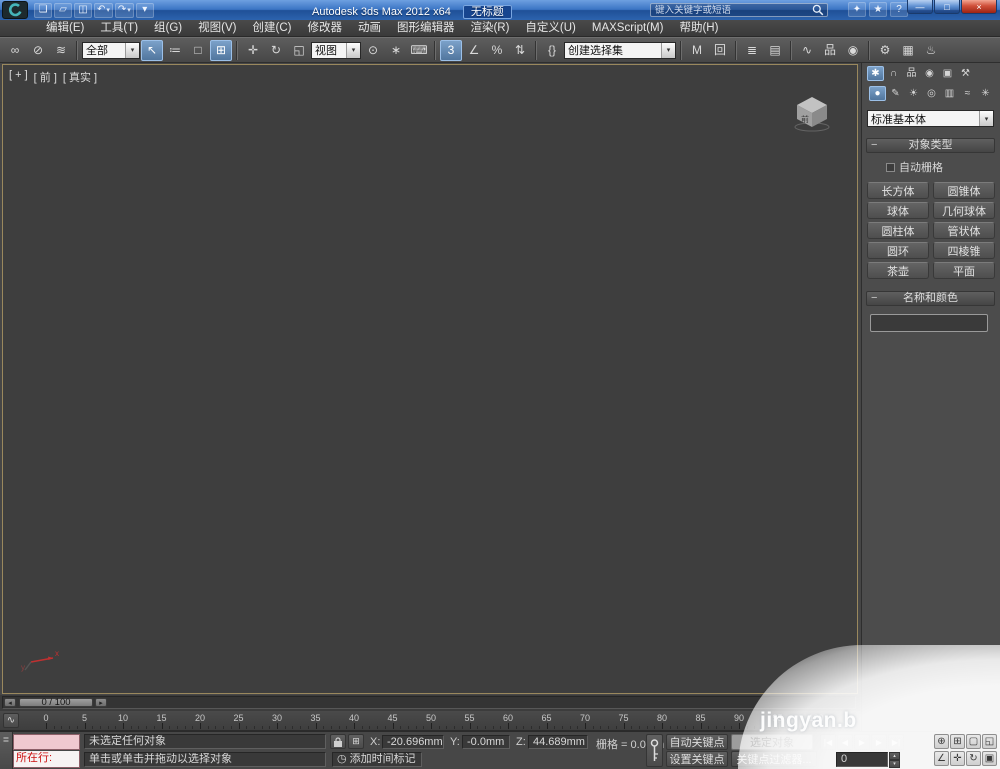 This screenshot has width=1000, height=769. Describe the element at coordinates (474, 50) in the screenshot. I see `angle-snap-icon: ∠` at that location.